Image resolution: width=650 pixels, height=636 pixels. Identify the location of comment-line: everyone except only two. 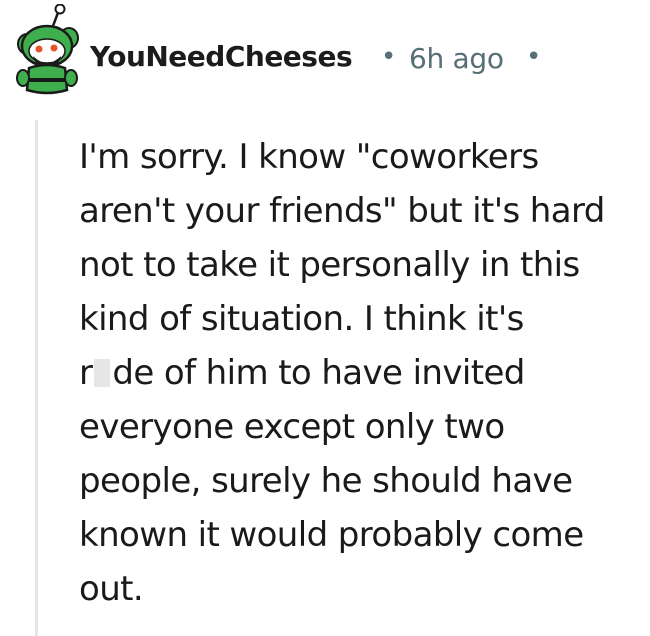
(292, 427).